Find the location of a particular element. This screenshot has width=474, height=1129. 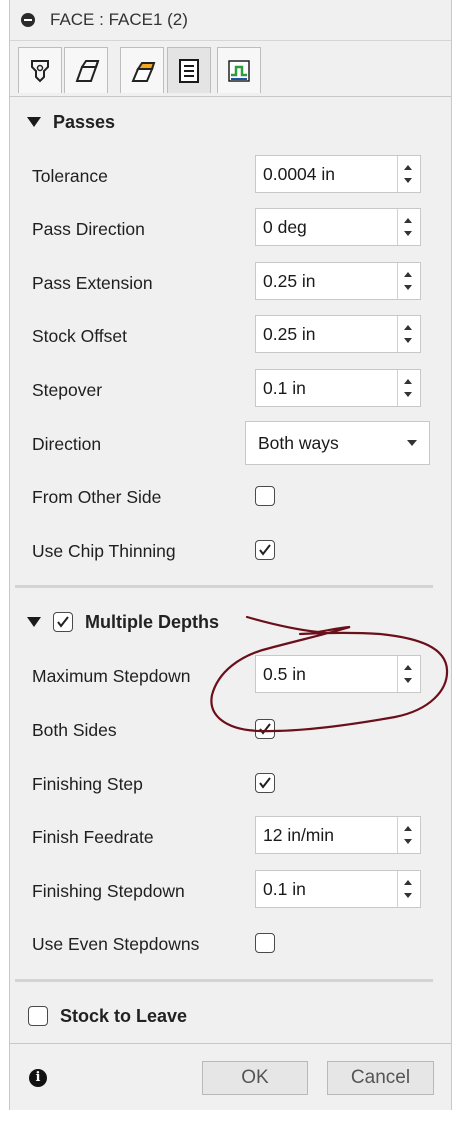

finishing-step-label: Finishing Step is located at coordinates (87, 784).